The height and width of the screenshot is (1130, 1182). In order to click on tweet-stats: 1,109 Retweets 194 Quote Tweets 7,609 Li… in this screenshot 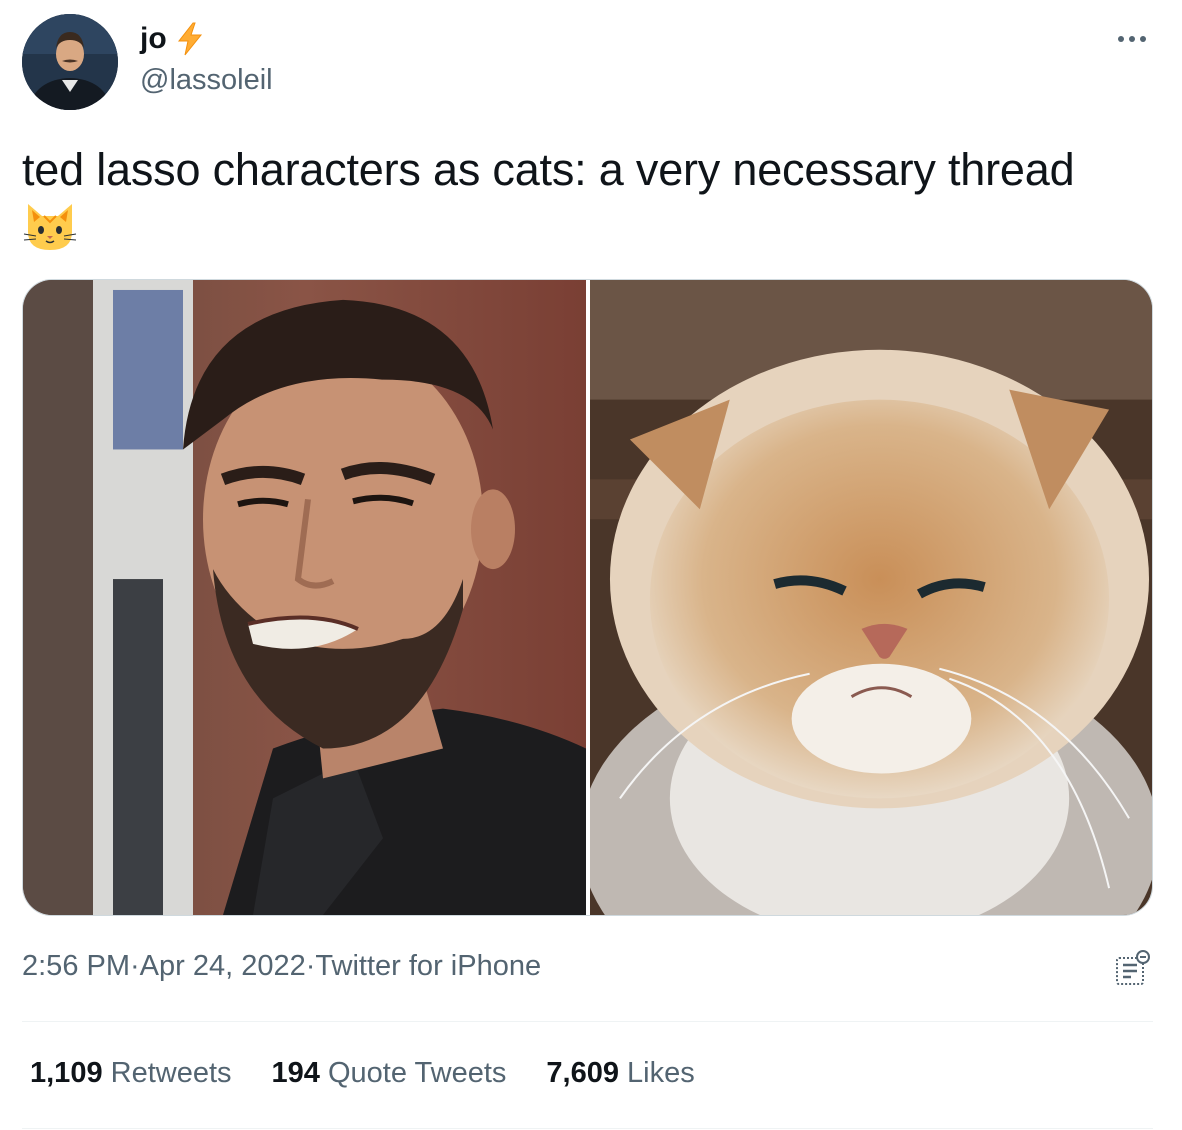, I will do `click(362, 1073)`.